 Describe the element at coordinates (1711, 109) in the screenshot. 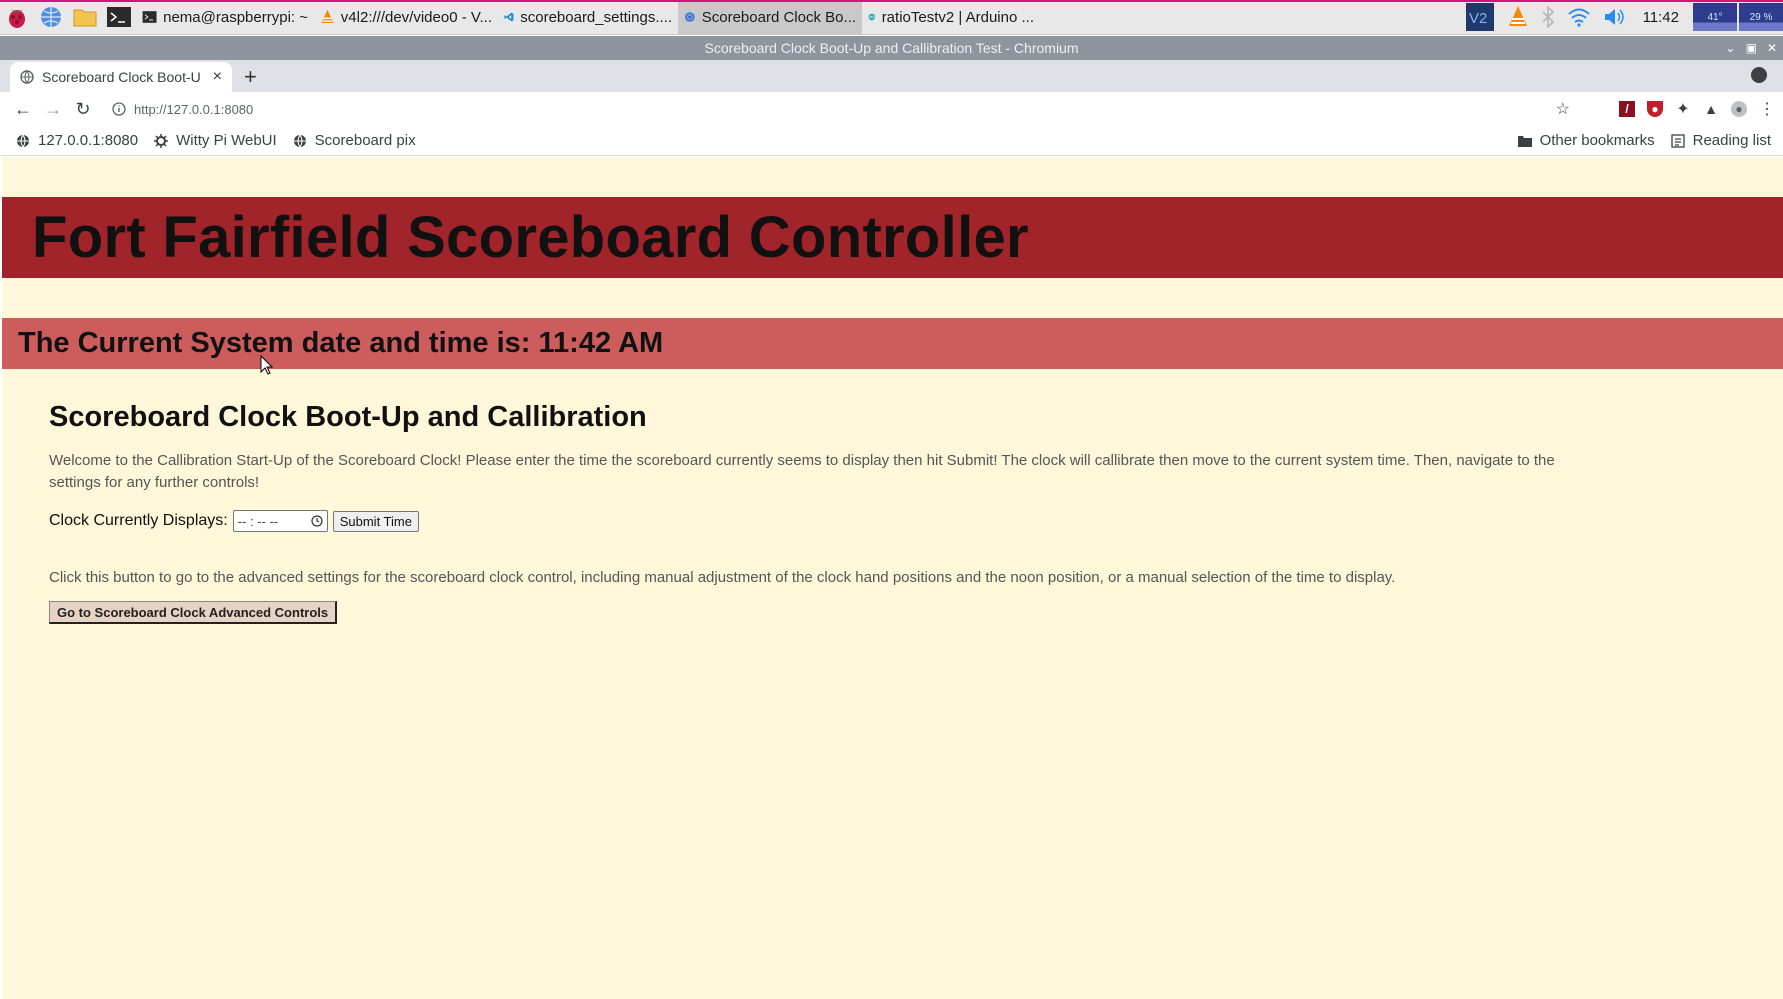

I see `flask-icon: ▲` at that location.